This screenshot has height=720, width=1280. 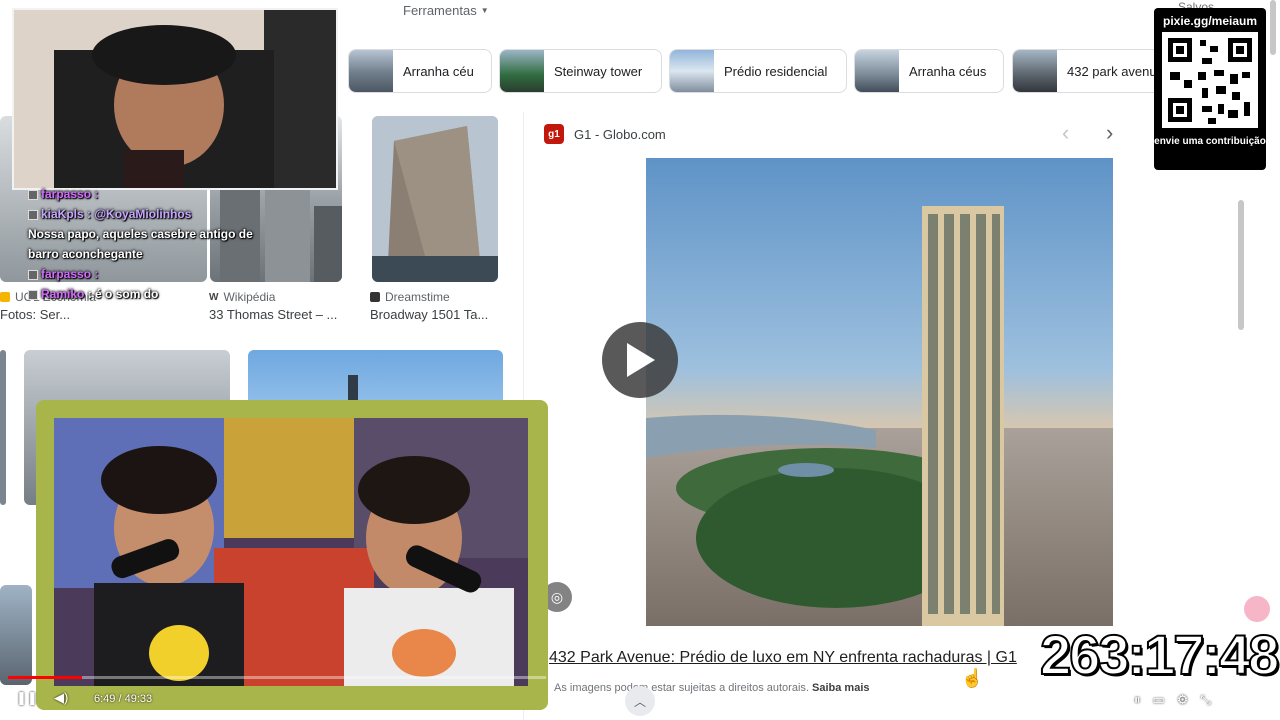 What do you see at coordinates (1199, 700) in the screenshot?
I see `player-controls: ⏸ ▭ ⚙ ⤡` at bounding box center [1199, 700].